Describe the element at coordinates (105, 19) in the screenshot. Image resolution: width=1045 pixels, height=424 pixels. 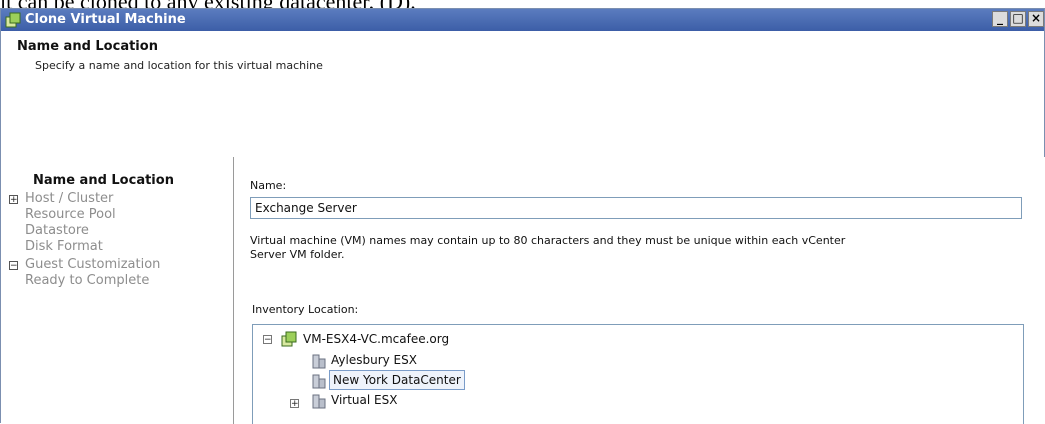
I see `window-title: Clone Virtual Machine` at that location.